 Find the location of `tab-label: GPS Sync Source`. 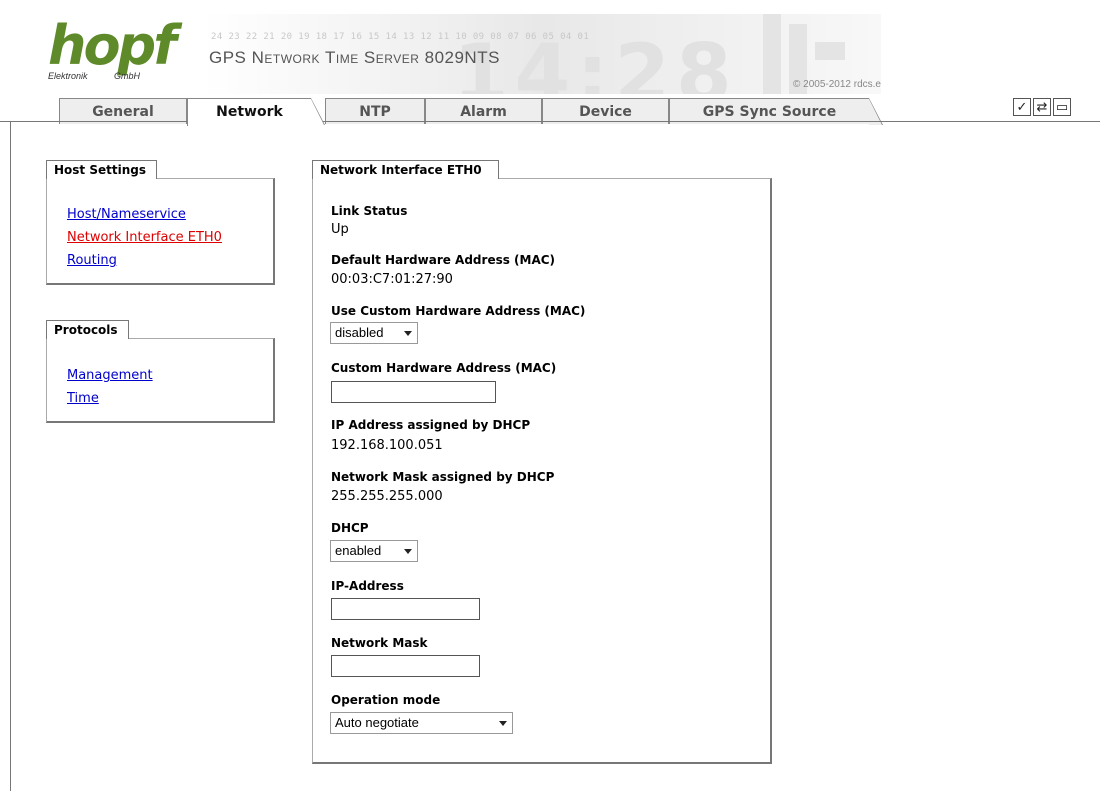

tab-label: GPS Sync Source is located at coordinates (769, 112).